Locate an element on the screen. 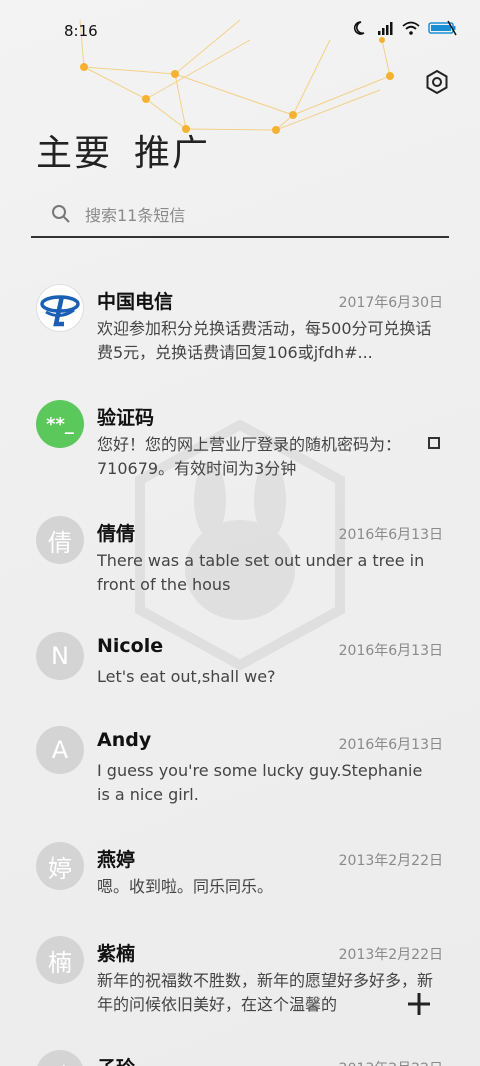  message-preview: 新年的祝福数不胜数，新年的愿望好多好多，新年的问候依旧美好，在这个温馨的 is located at coordinates (265, 992).